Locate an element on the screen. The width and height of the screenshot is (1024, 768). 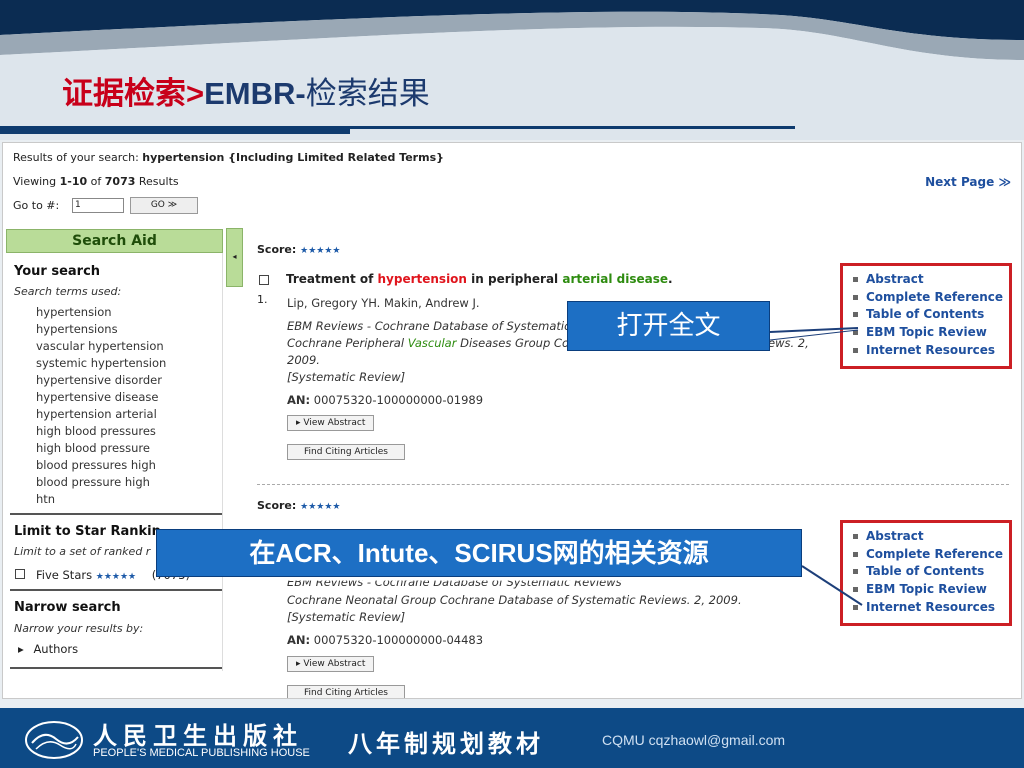
textbook-series-name: 八年制规划教材 is located at coordinates (446, 743).